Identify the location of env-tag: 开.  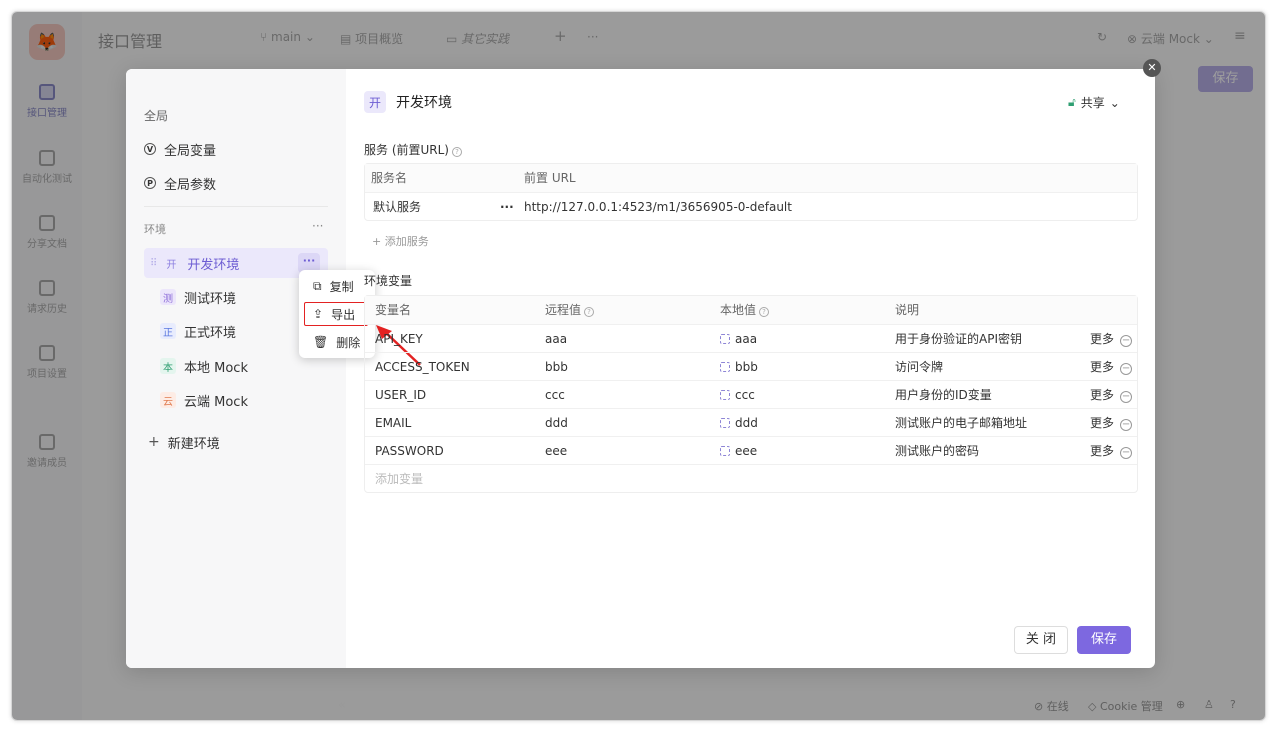
(171, 265).